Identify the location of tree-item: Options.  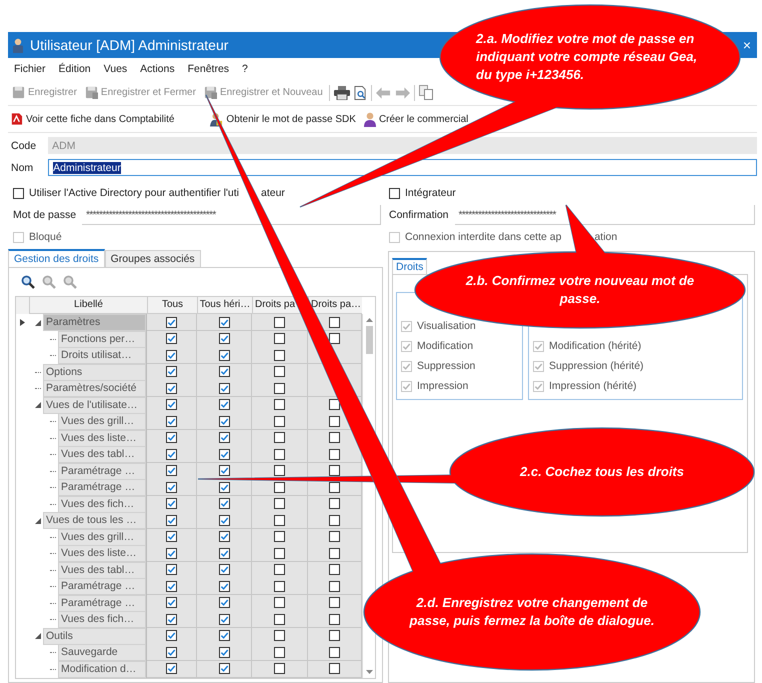
(94, 372).